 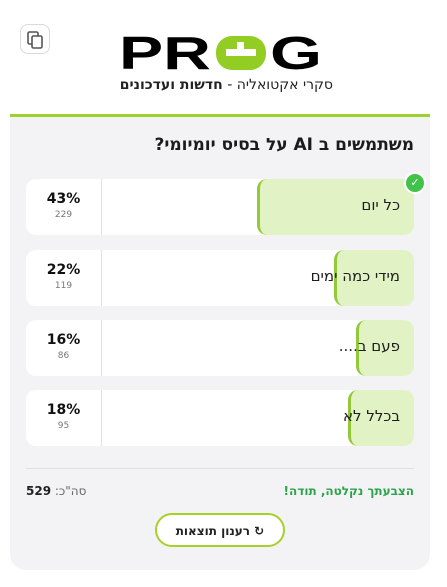 I want to click on option-stats: 18% 95, so click(x=64, y=418).